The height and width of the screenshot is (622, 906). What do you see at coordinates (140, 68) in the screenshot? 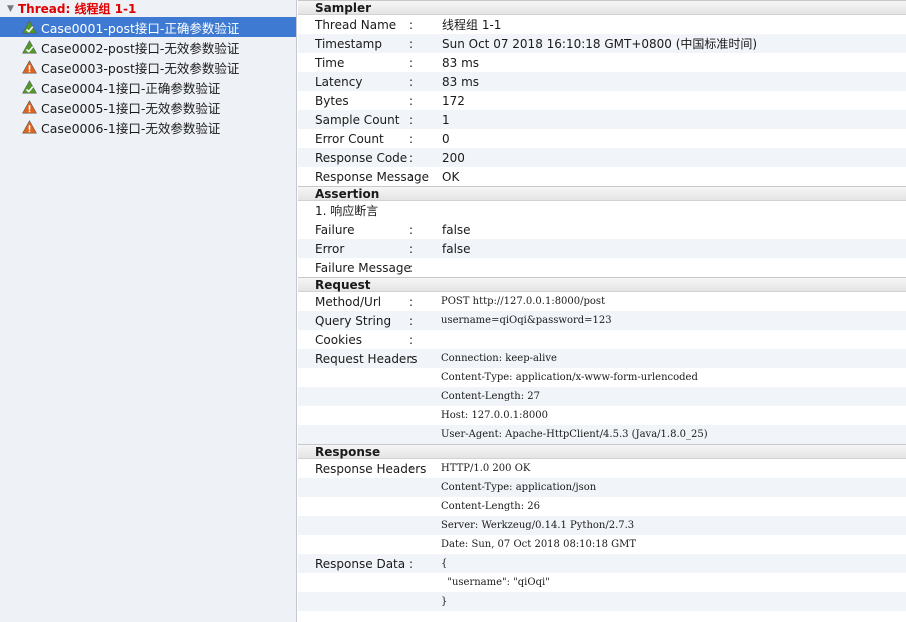
I see `case-label: Case0003-post接口-无效参数验证` at bounding box center [140, 68].